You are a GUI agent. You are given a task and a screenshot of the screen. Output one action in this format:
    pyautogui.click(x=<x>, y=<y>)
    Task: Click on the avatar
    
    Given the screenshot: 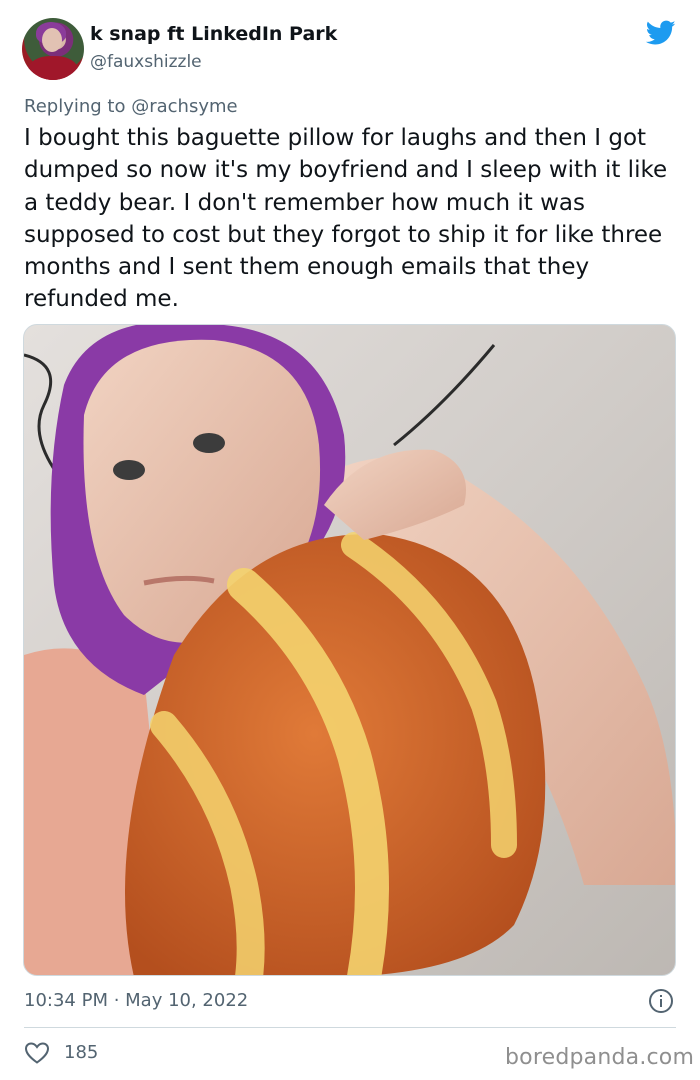 What is the action you would take?
    pyautogui.click(x=53, y=49)
    